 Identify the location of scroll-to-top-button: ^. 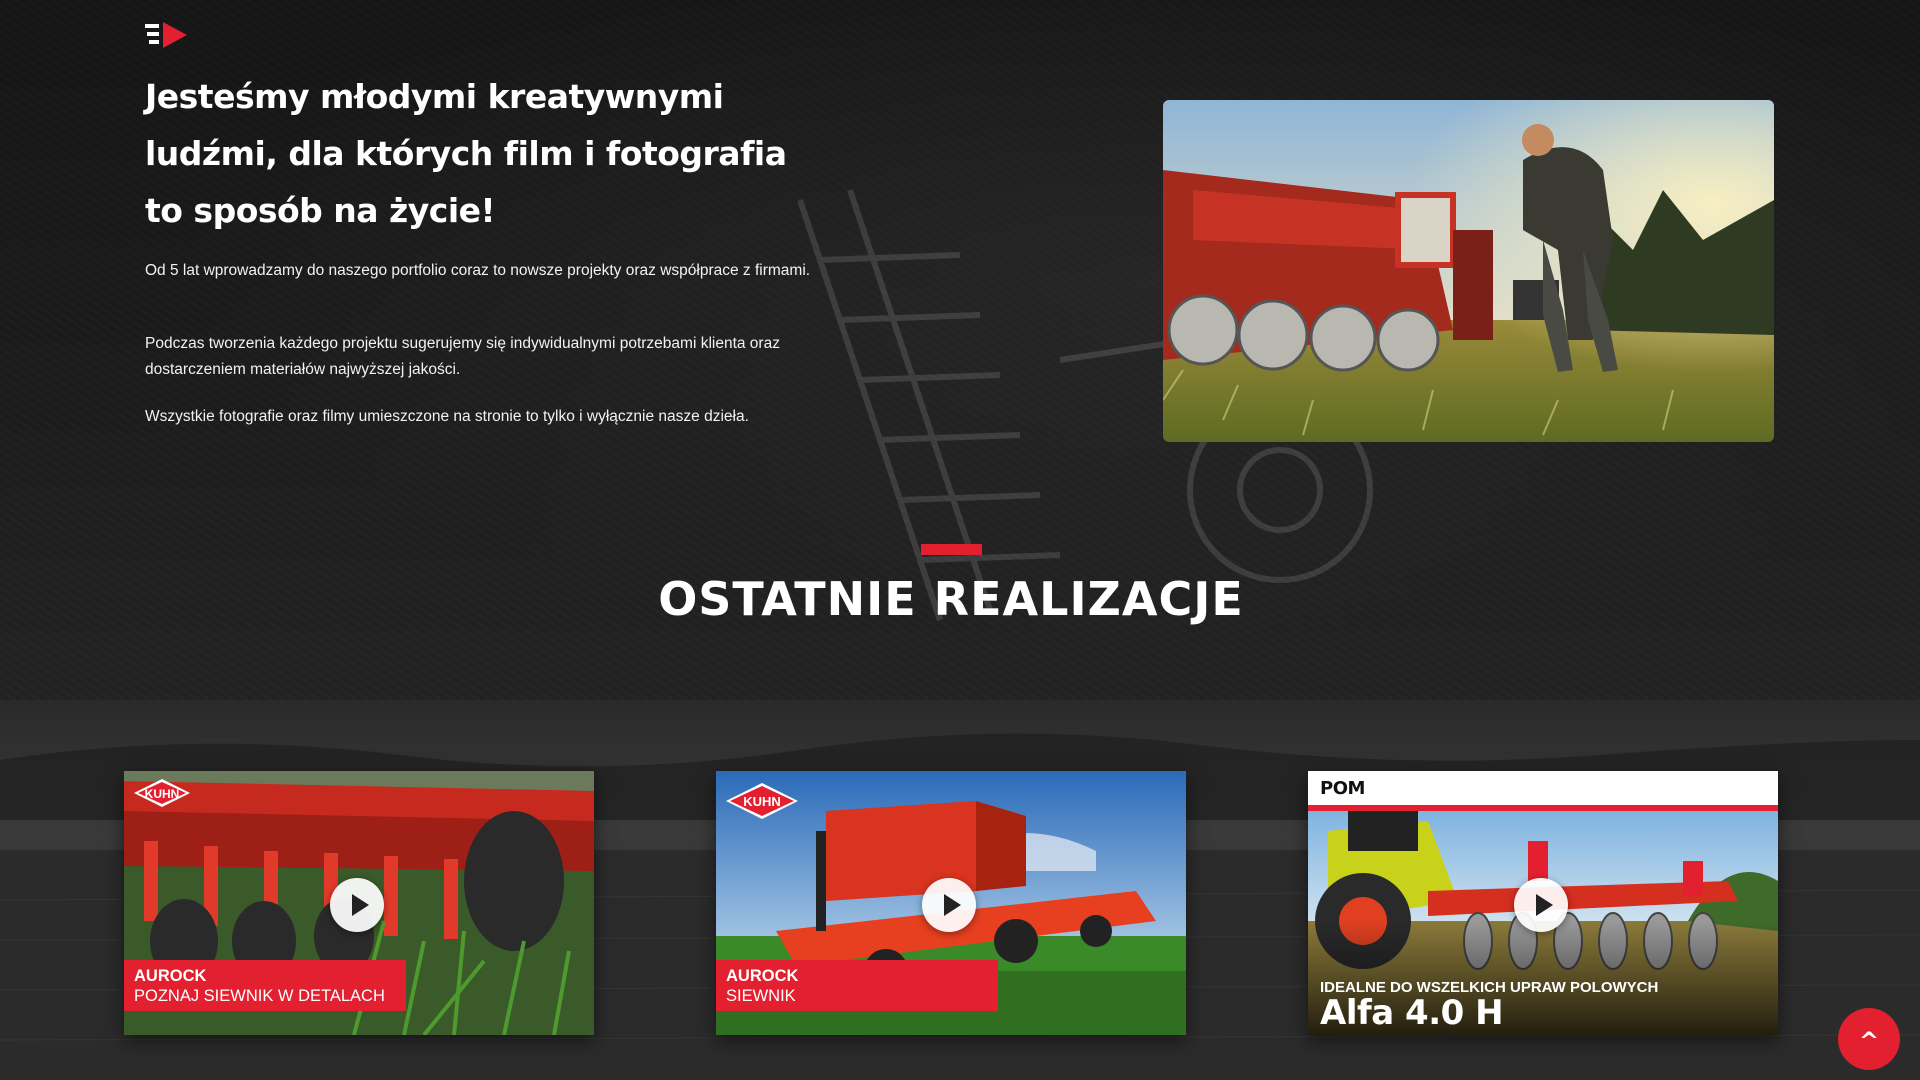
(1869, 1039).